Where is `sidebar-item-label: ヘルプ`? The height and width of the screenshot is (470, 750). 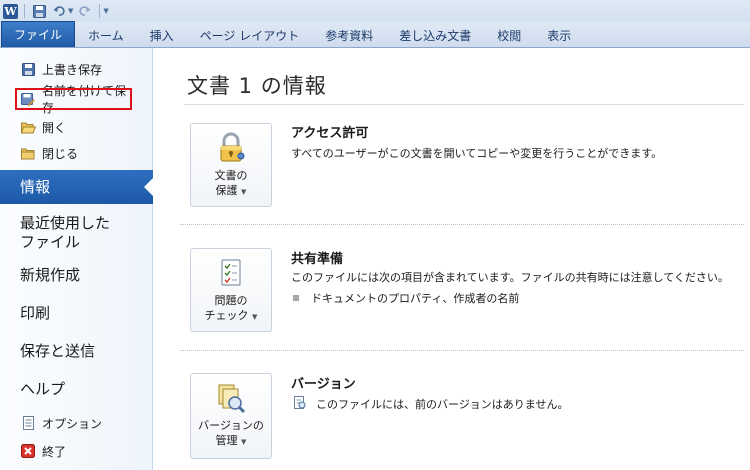
sidebar-item-label: ヘルプ is located at coordinates (43, 388).